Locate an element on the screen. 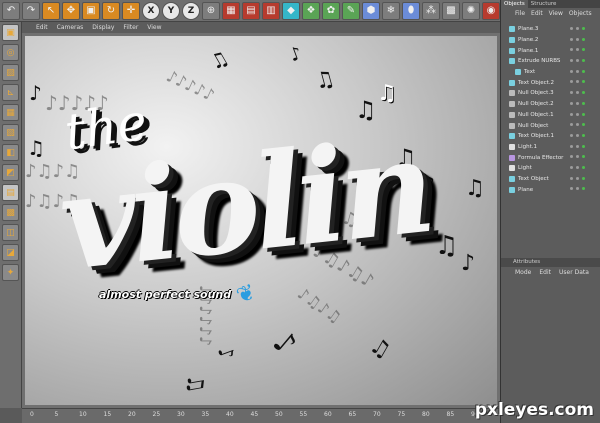 Image resolution: width=600 pixels, height=423 pixels. cube-icon: ◆ is located at coordinates (291, 10).